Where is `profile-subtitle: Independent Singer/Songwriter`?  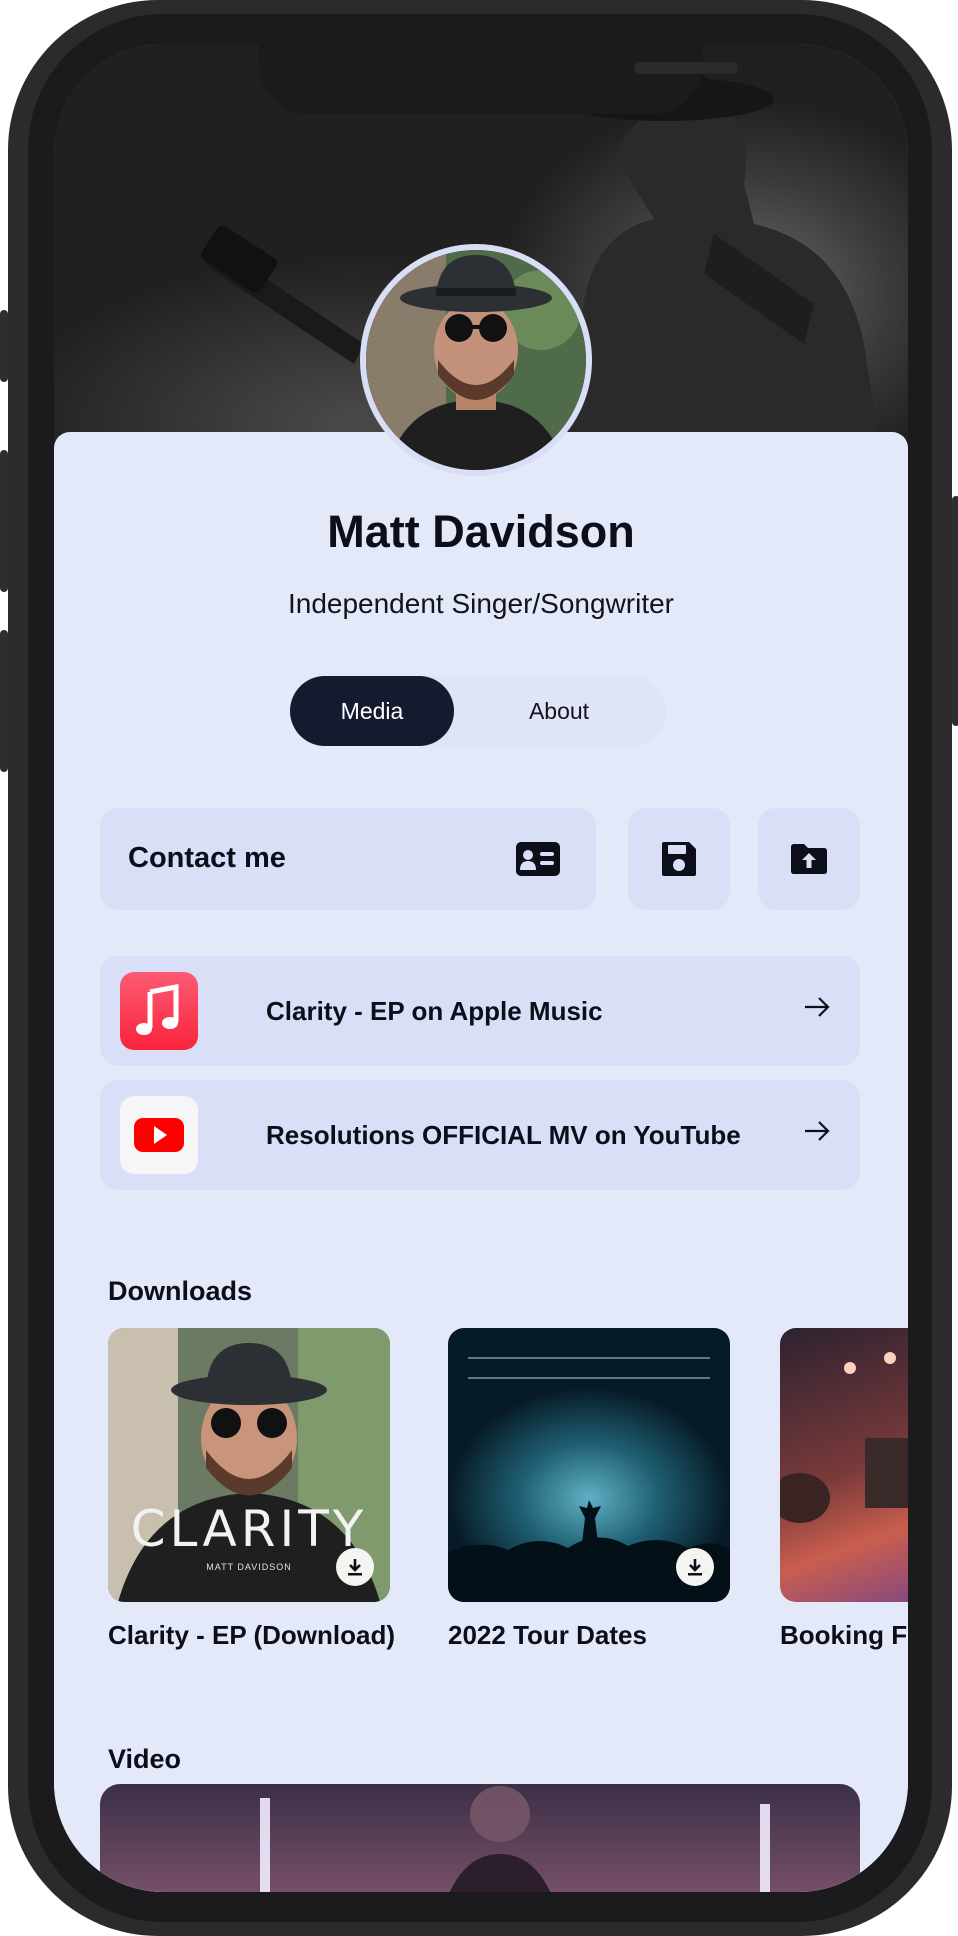
profile-subtitle: Independent Singer/Songwriter is located at coordinates (481, 603).